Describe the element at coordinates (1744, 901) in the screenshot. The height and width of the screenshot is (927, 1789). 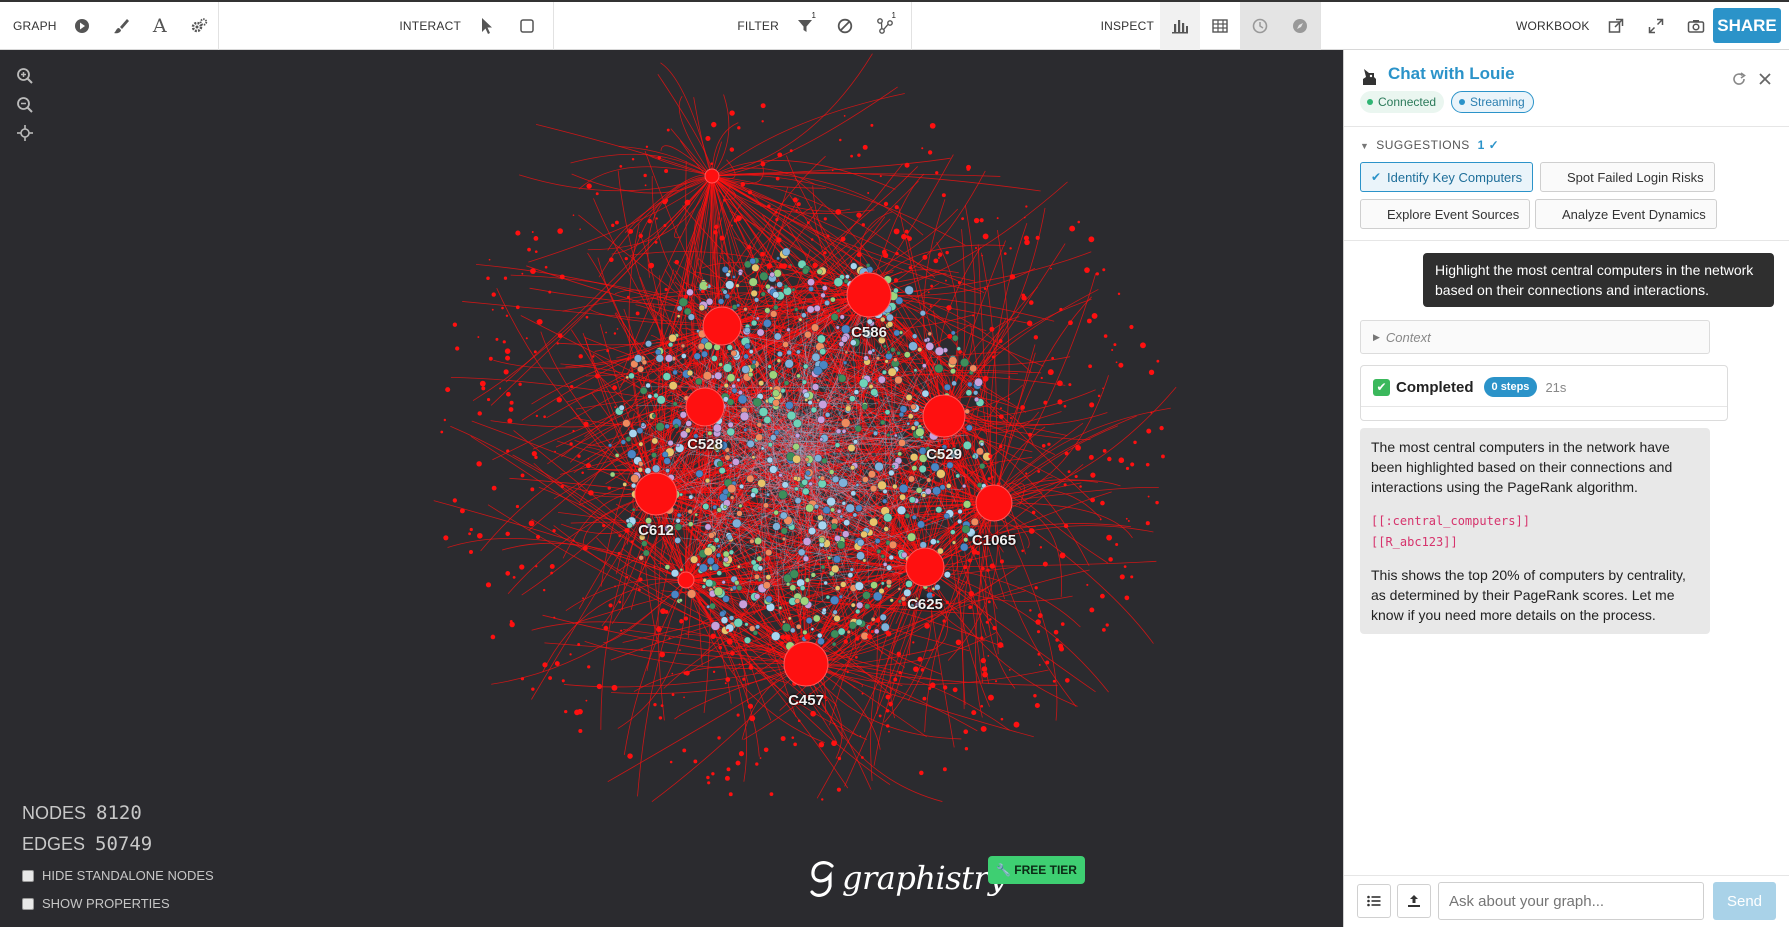
I see `send-button: Send` at that location.